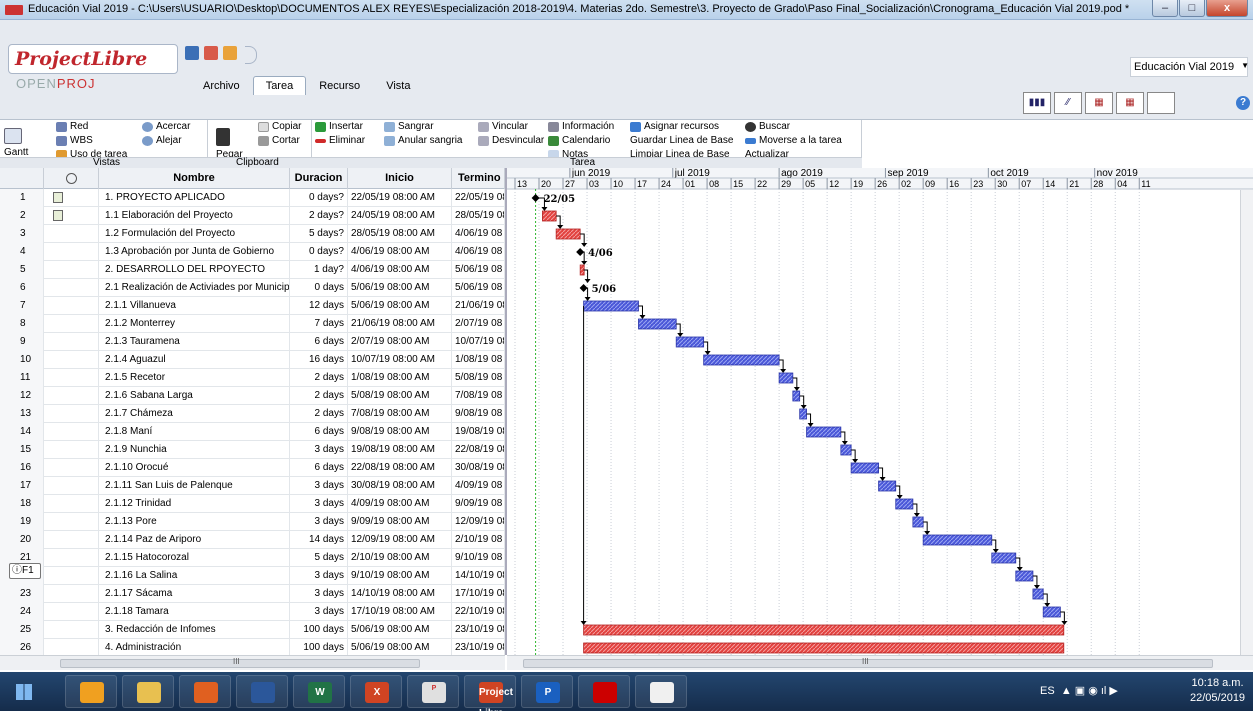 The width and height of the screenshot is (1253, 711). Describe the element at coordinates (1130, 103) in the screenshot. I see `task-usage-icon: ▦` at that location.